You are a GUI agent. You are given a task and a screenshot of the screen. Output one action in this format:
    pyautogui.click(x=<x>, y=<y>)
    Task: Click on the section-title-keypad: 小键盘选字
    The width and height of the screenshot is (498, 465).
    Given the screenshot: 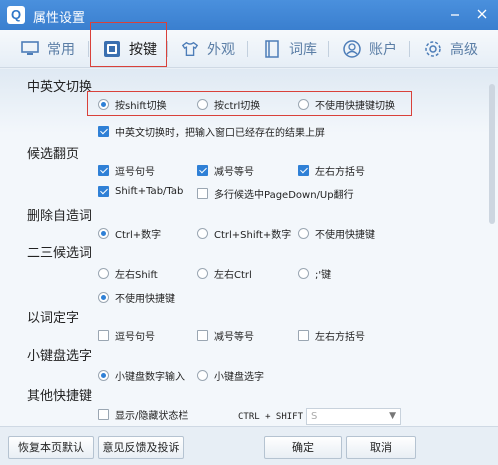 What is the action you would take?
    pyautogui.click(x=60, y=356)
    